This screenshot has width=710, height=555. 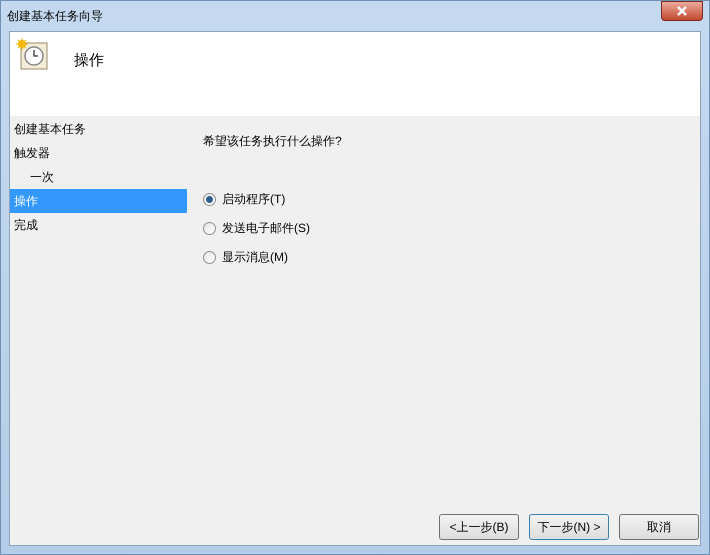 I want to click on question-text: 希望该任务执行什么操作?, so click(x=273, y=141).